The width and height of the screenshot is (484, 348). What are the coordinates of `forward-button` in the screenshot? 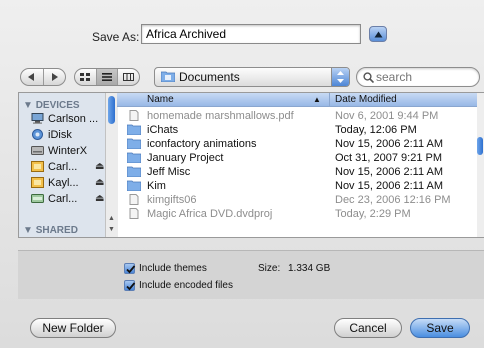 It's located at (54, 77).